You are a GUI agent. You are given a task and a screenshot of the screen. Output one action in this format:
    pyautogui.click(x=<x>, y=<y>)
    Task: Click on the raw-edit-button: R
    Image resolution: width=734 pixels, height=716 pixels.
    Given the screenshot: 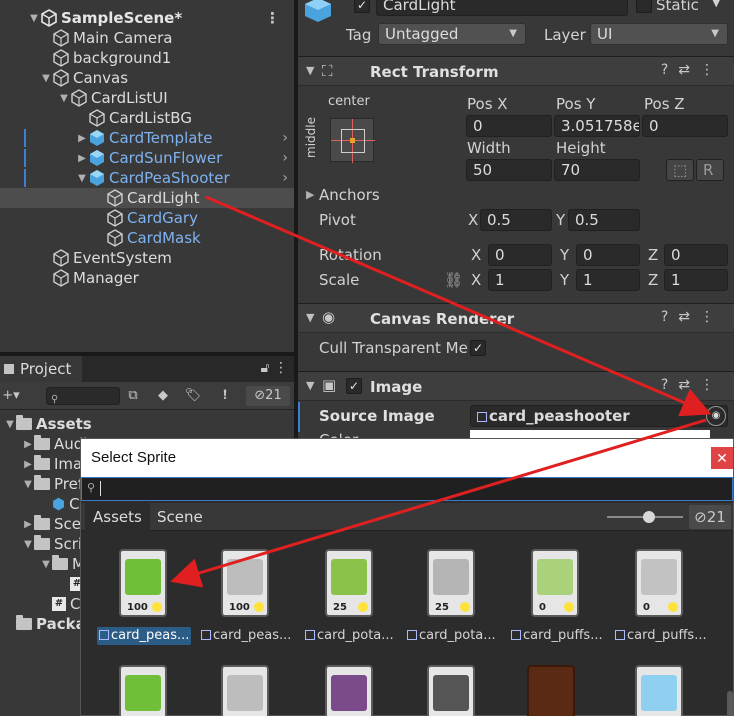 What is the action you would take?
    pyautogui.click(x=710, y=170)
    